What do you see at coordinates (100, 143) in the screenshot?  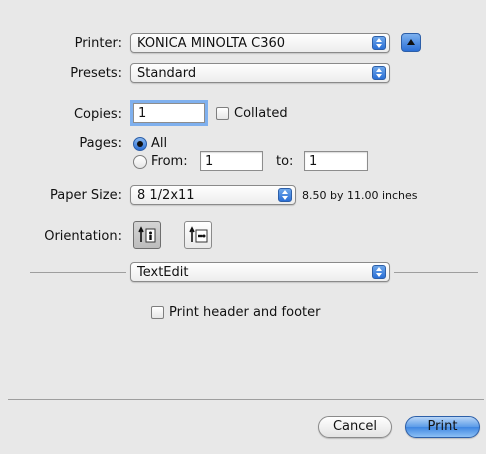 I see `pages-label: Pages:` at bounding box center [100, 143].